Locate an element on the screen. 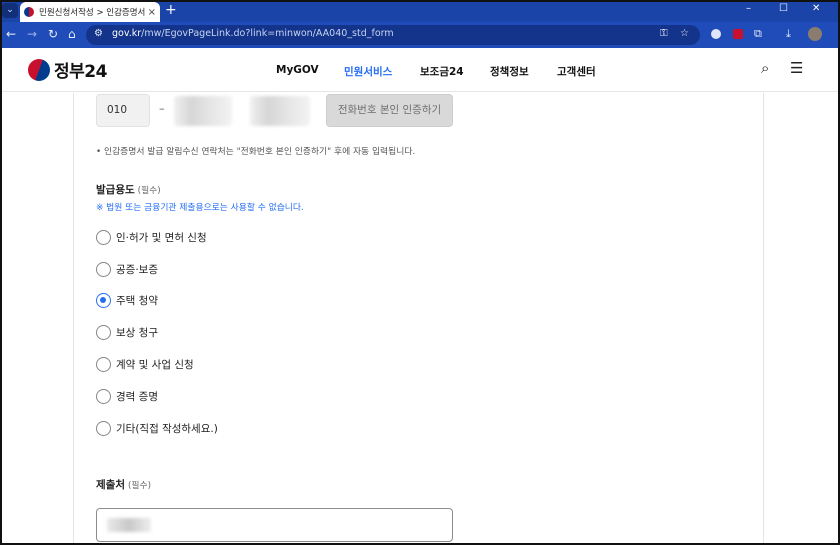 Image resolution: width=840 pixels, height=545 pixels. radio-label: 인·허가 및 면허 신청 is located at coordinates (161, 237).